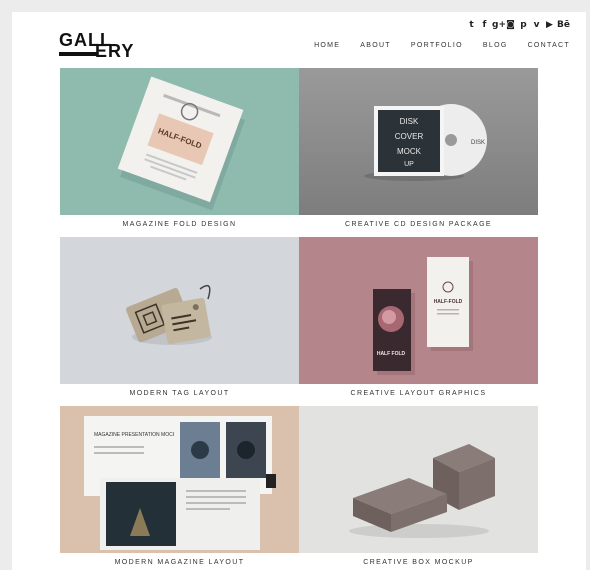 The image size is (590, 570). I want to click on behance-icon: Bē, so click(563, 25).